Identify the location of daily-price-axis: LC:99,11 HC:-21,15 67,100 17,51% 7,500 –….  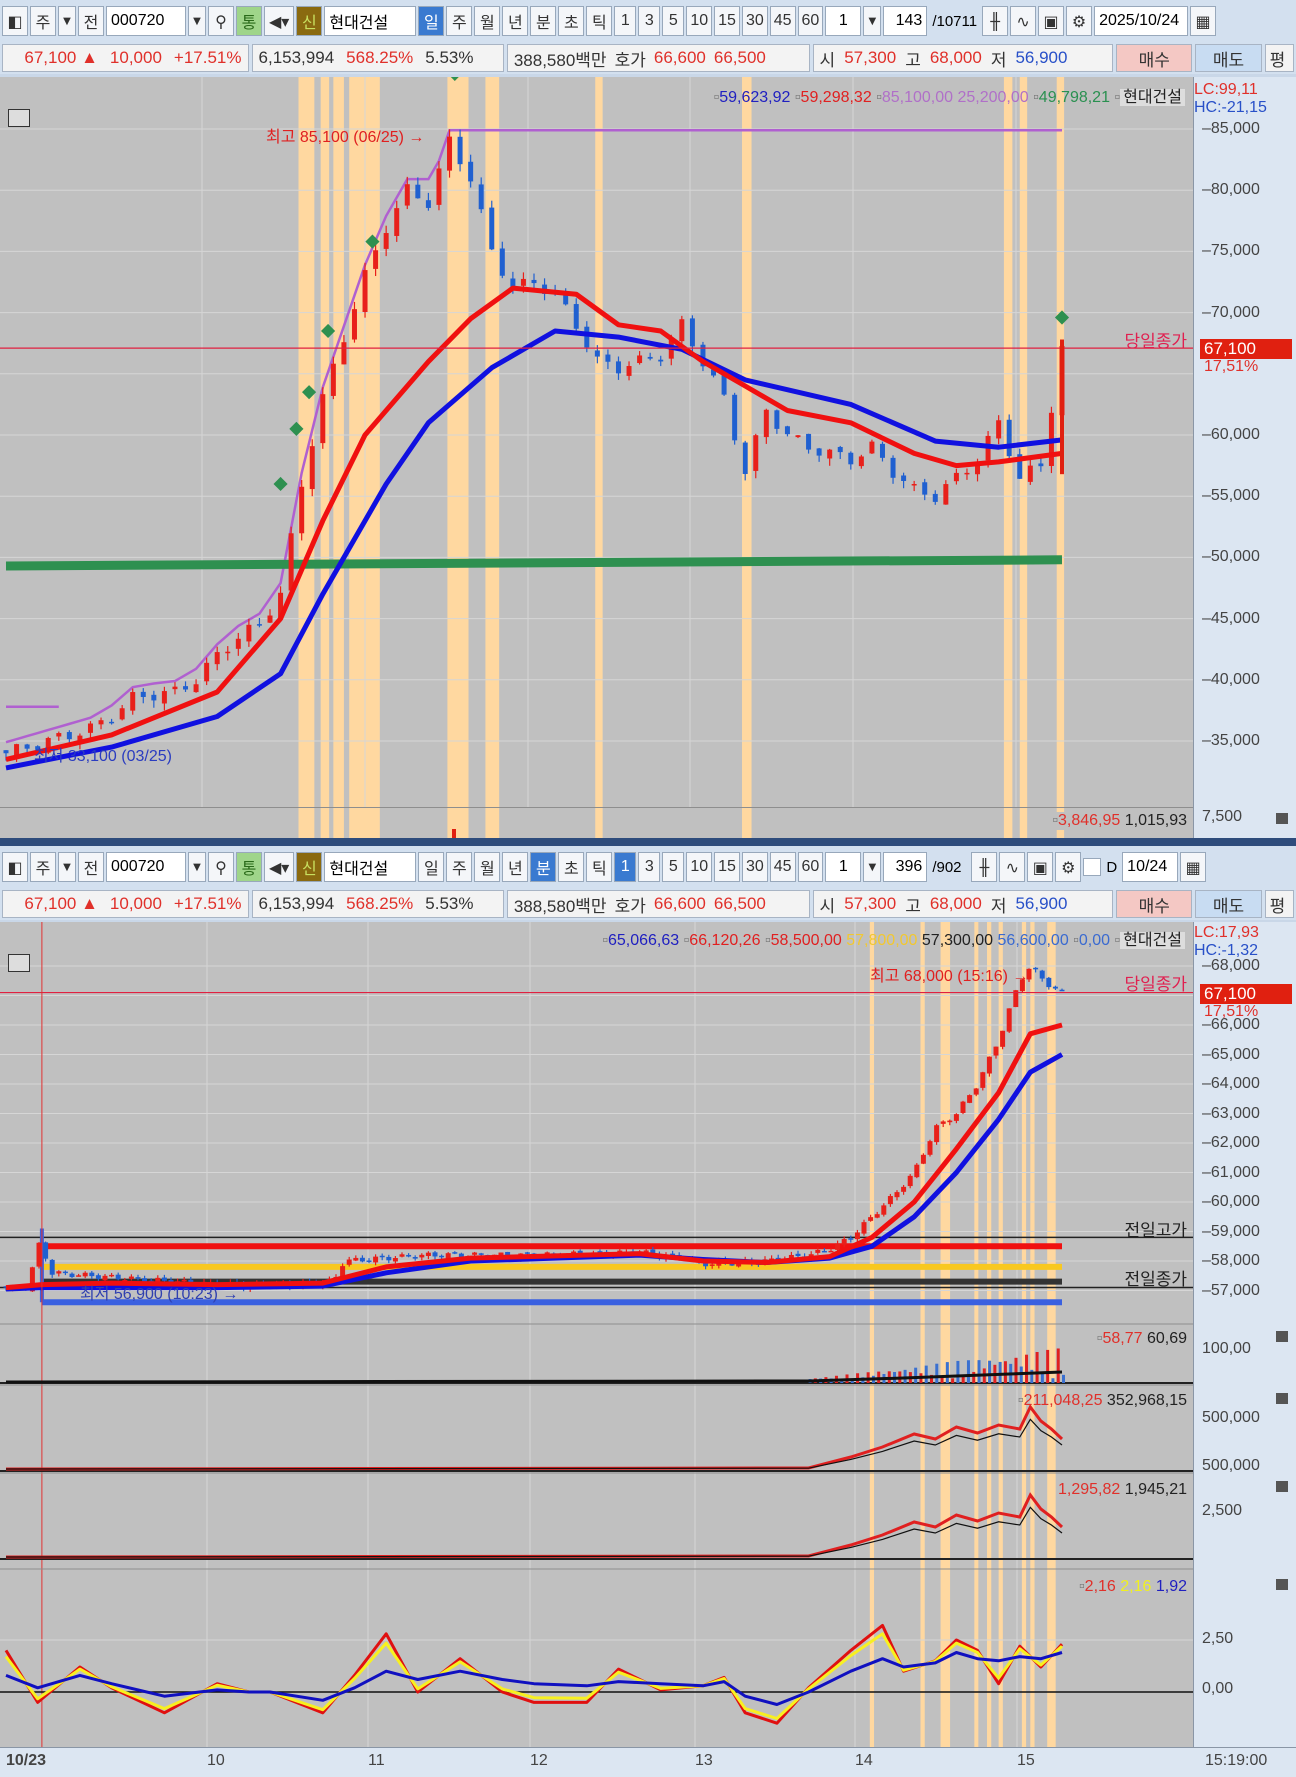
(1244, 457).